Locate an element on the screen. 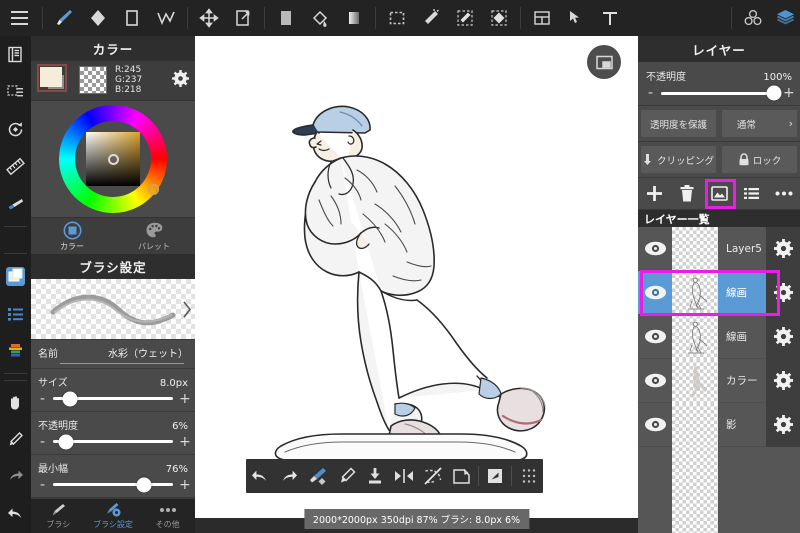 The width and height of the screenshot is (800, 533). text-T-icon is located at coordinates (610, 18).